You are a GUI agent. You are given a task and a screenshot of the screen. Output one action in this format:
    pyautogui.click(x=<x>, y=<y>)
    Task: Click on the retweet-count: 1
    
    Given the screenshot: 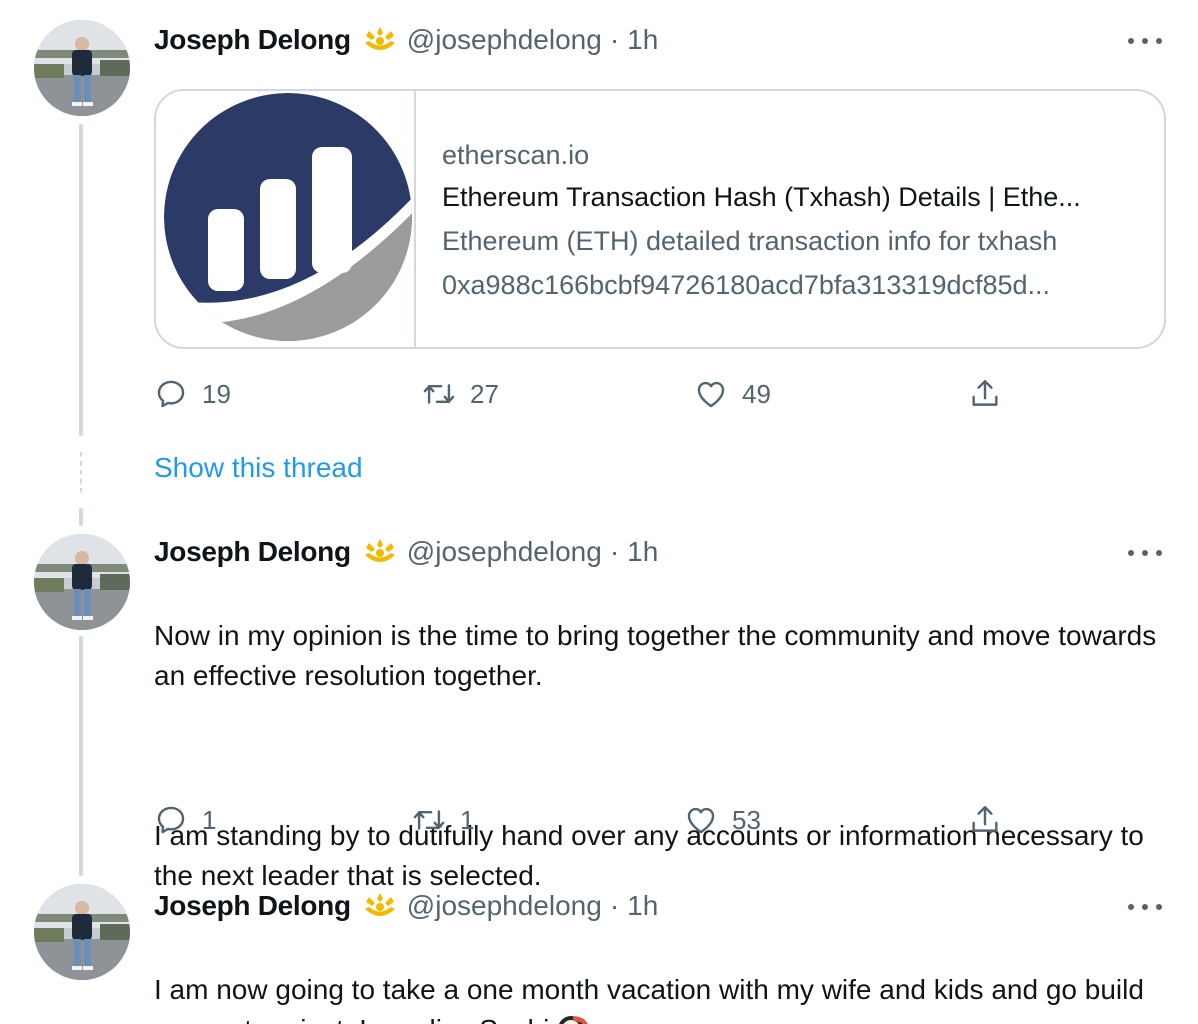 What is the action you would take?
    pyautogui.click(x=467, y=819)
    